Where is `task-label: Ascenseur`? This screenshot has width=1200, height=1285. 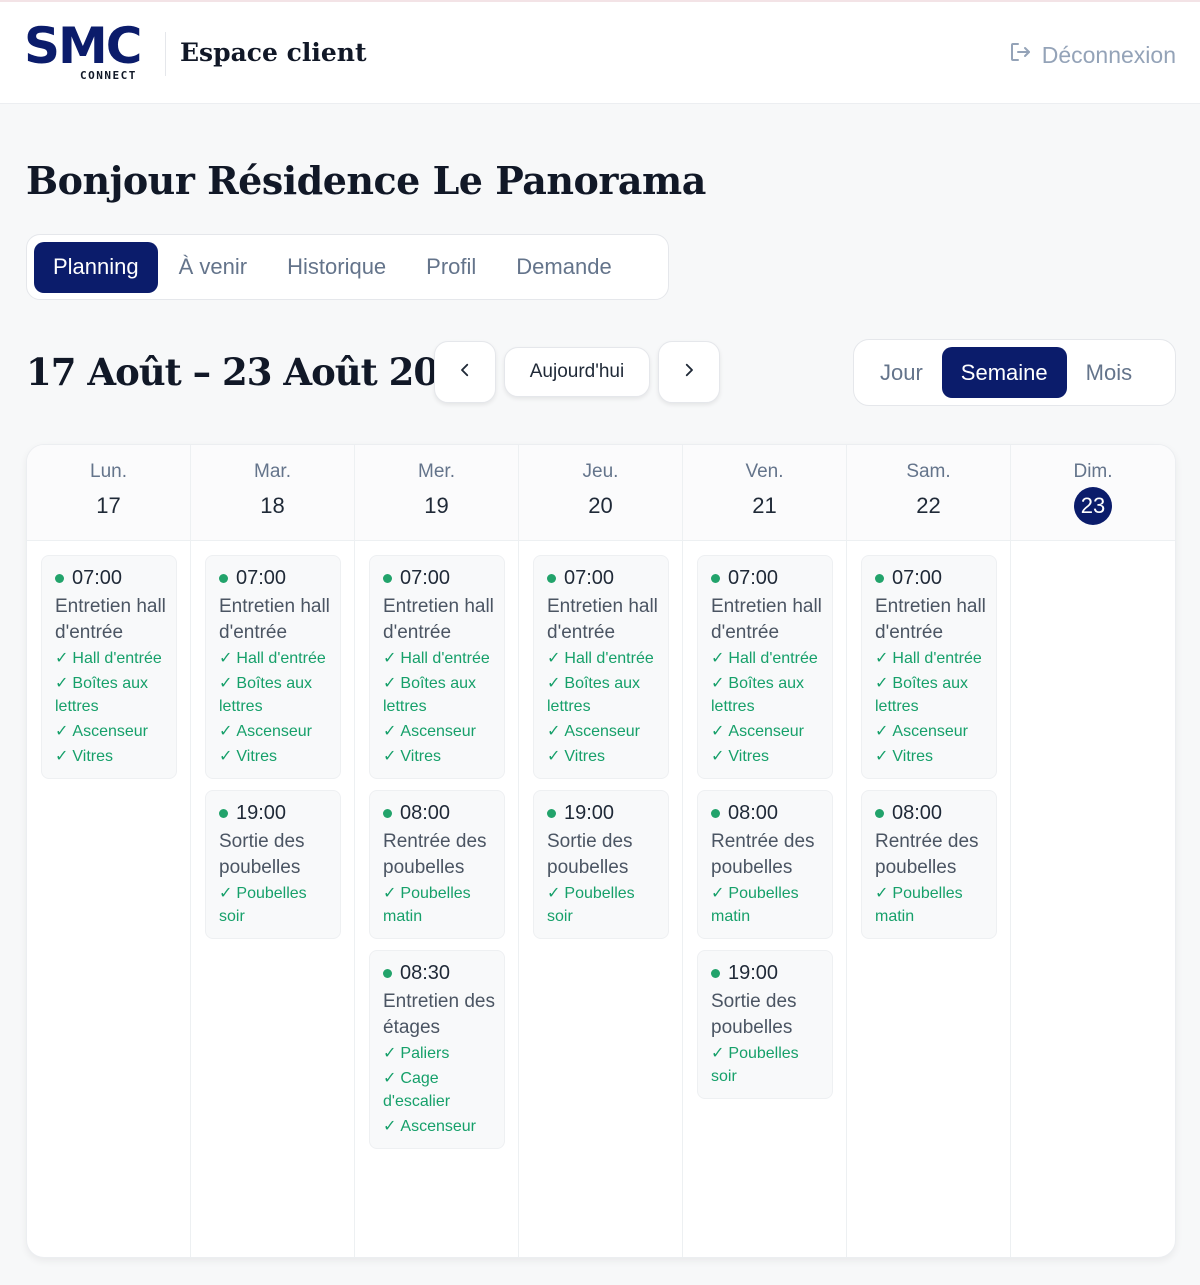
task-label: Ascenseur is located at coordinates (438, 1126).